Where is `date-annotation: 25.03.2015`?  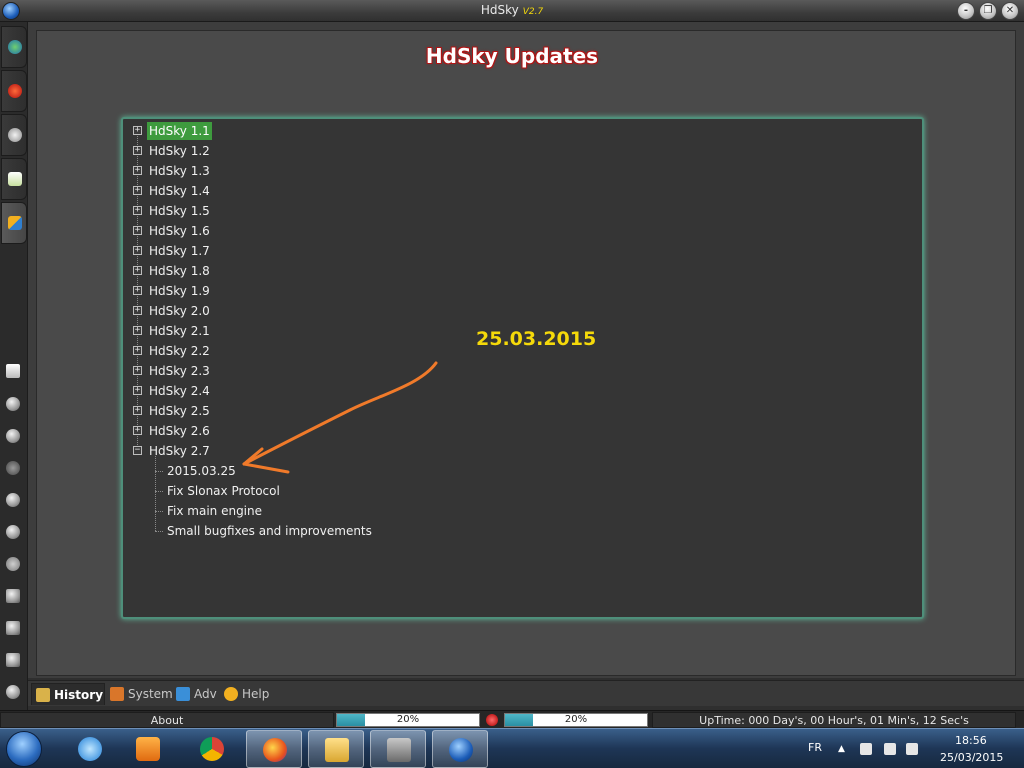
date-annotation: 25.03.2015 is located at coordinates (536, 339).